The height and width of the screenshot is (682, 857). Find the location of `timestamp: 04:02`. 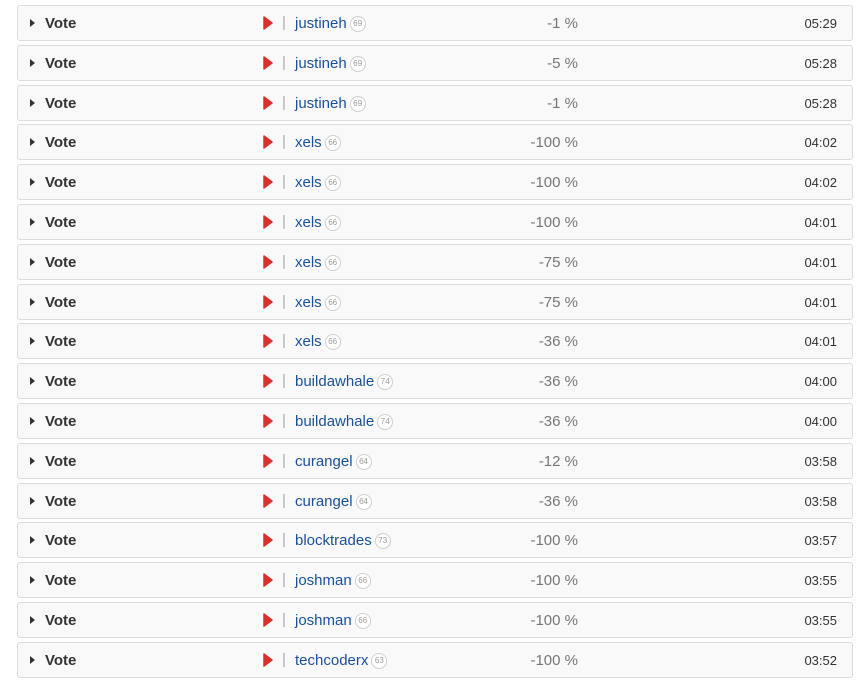

timestamp: 04:02 is located at coordinates (820, 143).